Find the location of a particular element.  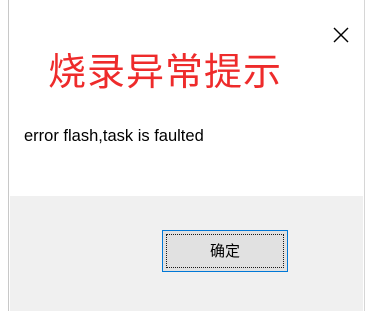

left-window-edge is located at coordinates (4, 155).